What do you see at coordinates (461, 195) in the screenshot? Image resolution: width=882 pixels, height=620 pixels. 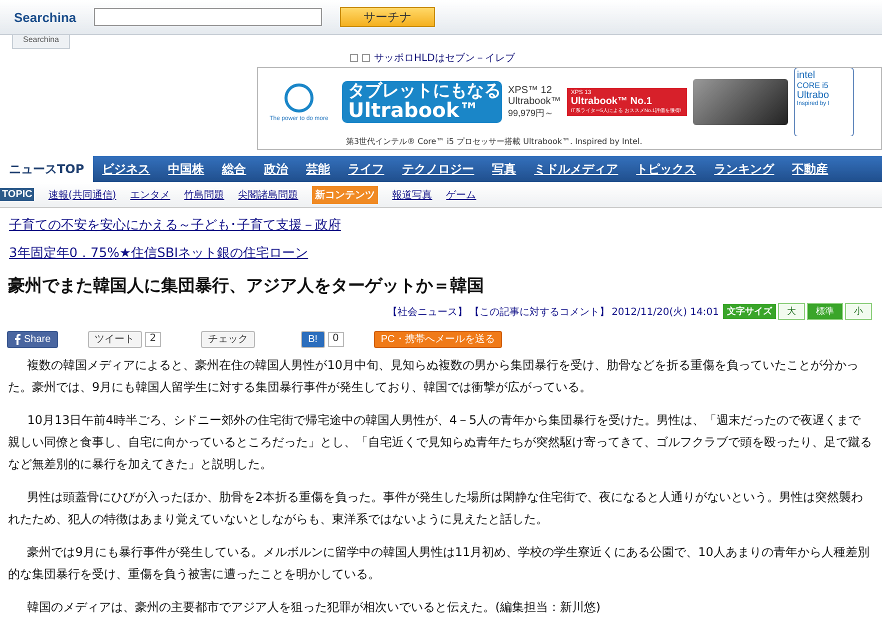 I see `topic-link: ゲーム` at bounding box center [461, 195].